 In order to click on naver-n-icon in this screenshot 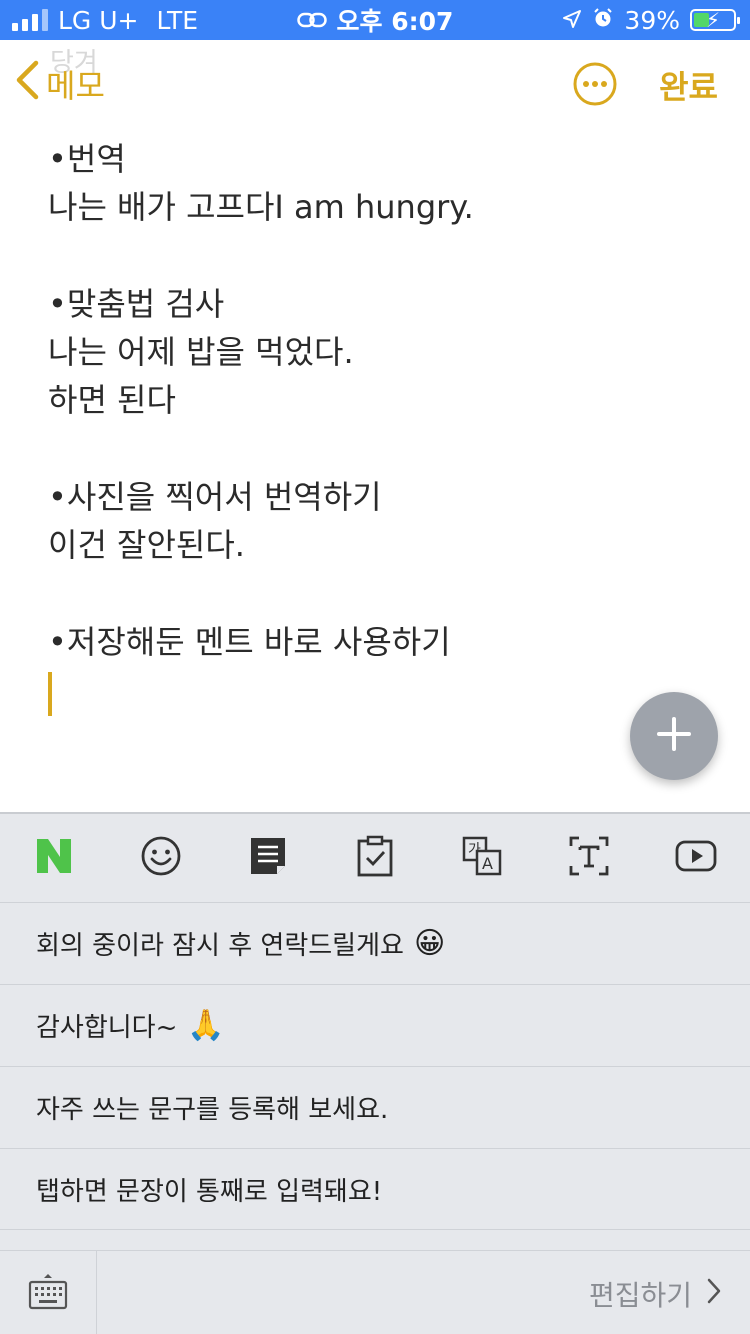, I will do `click(54, 858)`.